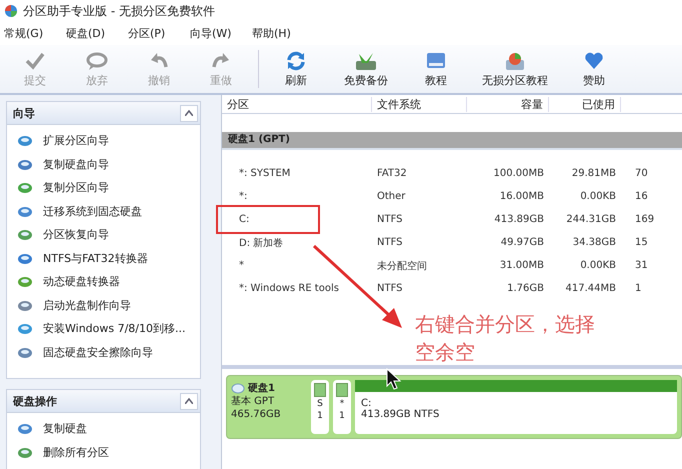 This screenshot has height=469, width=682. What do you see at coordinates (243, 196) in the screenshot?
I see `table-cell-text: *:` at bounding box center [243, 196].